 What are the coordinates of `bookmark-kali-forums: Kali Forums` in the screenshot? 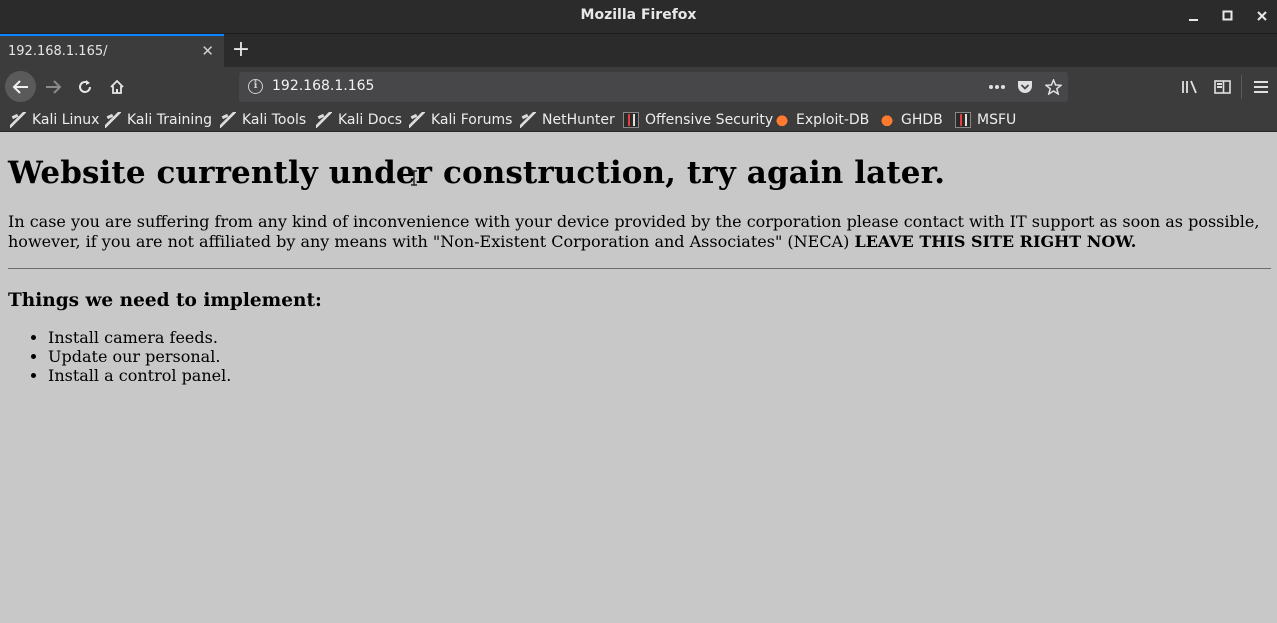 It's located at (460, 120).